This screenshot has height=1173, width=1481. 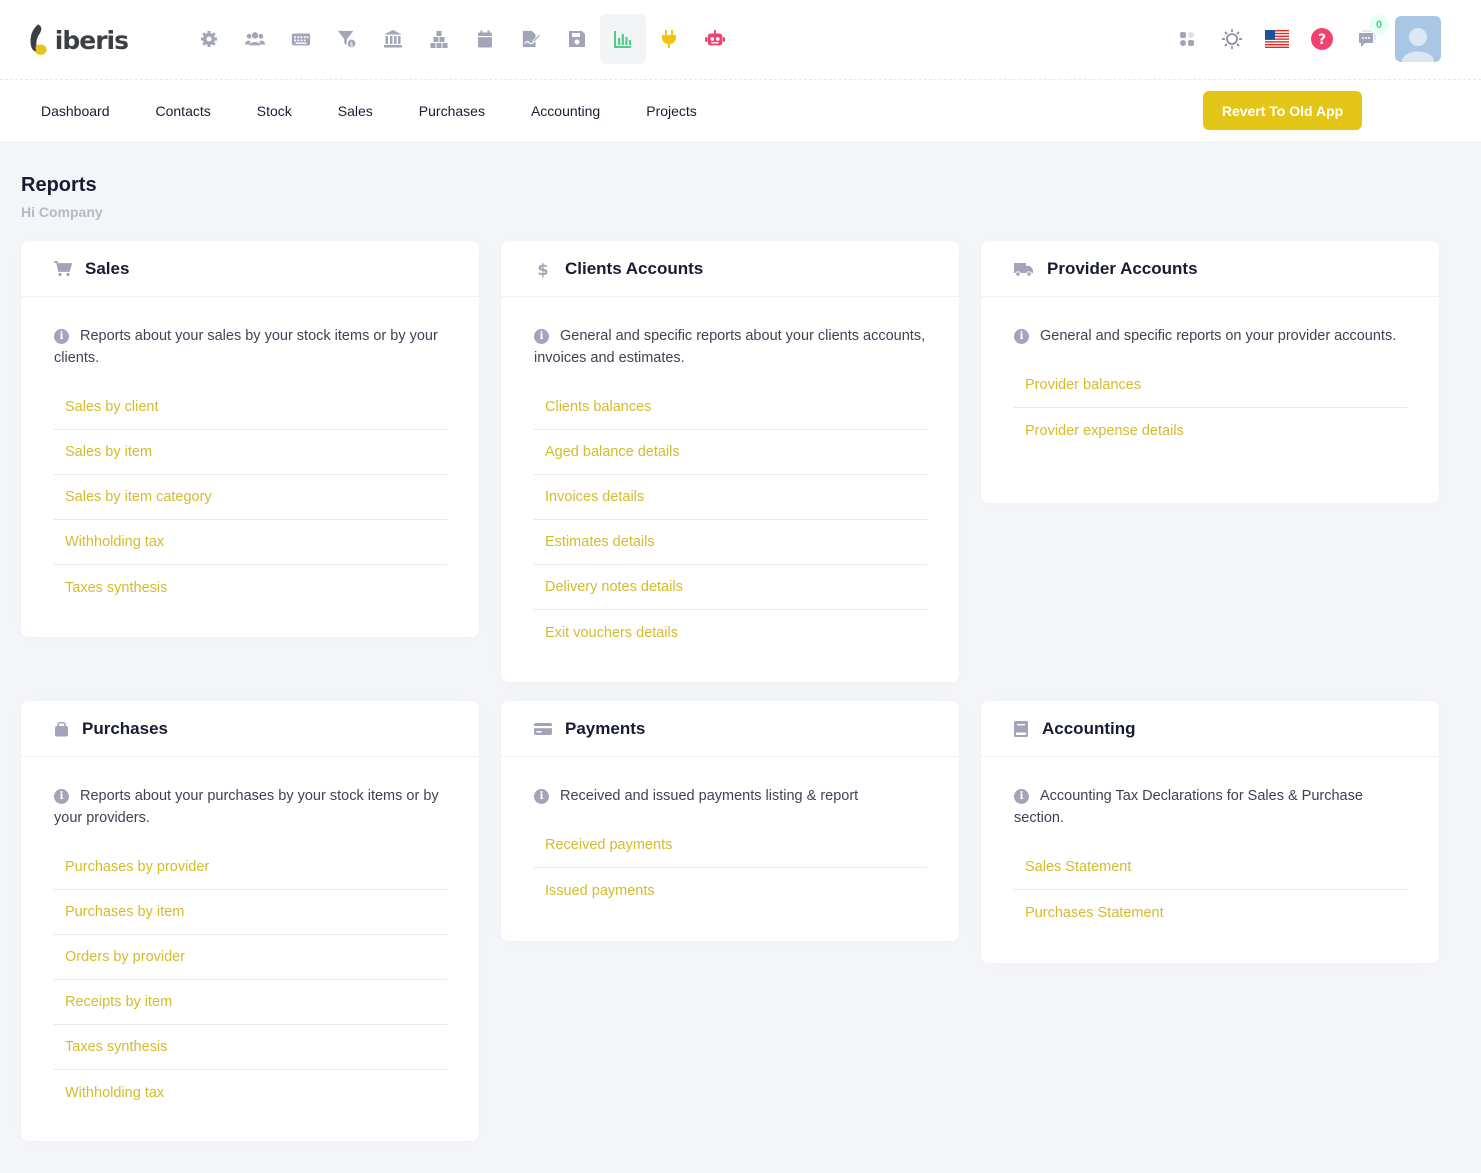 I want to click on revert-old-app-button: Revert To Old App, so click(x=1282, y=110).